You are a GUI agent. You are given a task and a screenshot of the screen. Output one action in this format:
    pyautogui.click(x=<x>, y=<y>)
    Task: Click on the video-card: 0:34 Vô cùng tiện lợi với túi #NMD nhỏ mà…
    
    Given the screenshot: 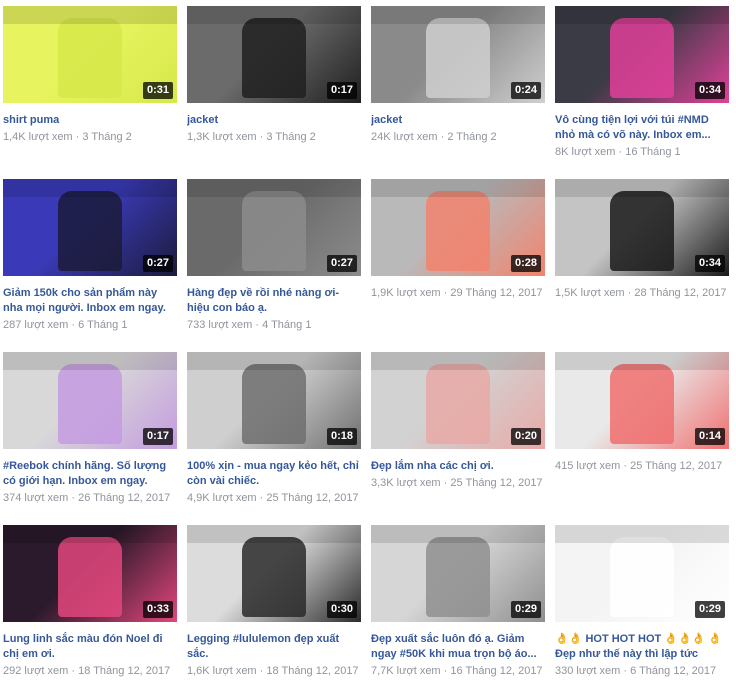 What is the action you would take?
    pyautogui.click(x=642, y=82)
    